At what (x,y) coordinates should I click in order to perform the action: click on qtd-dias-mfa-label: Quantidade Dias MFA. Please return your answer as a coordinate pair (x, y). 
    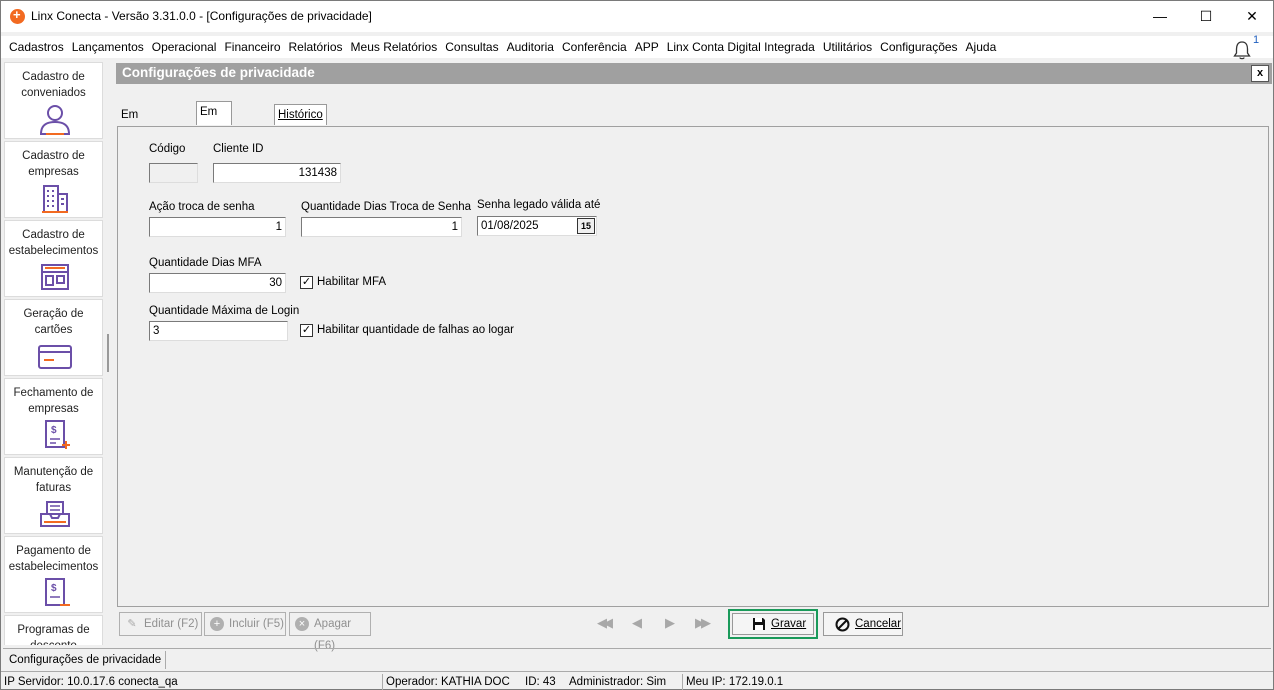
    Looking at the image, I should click on (205, 263).